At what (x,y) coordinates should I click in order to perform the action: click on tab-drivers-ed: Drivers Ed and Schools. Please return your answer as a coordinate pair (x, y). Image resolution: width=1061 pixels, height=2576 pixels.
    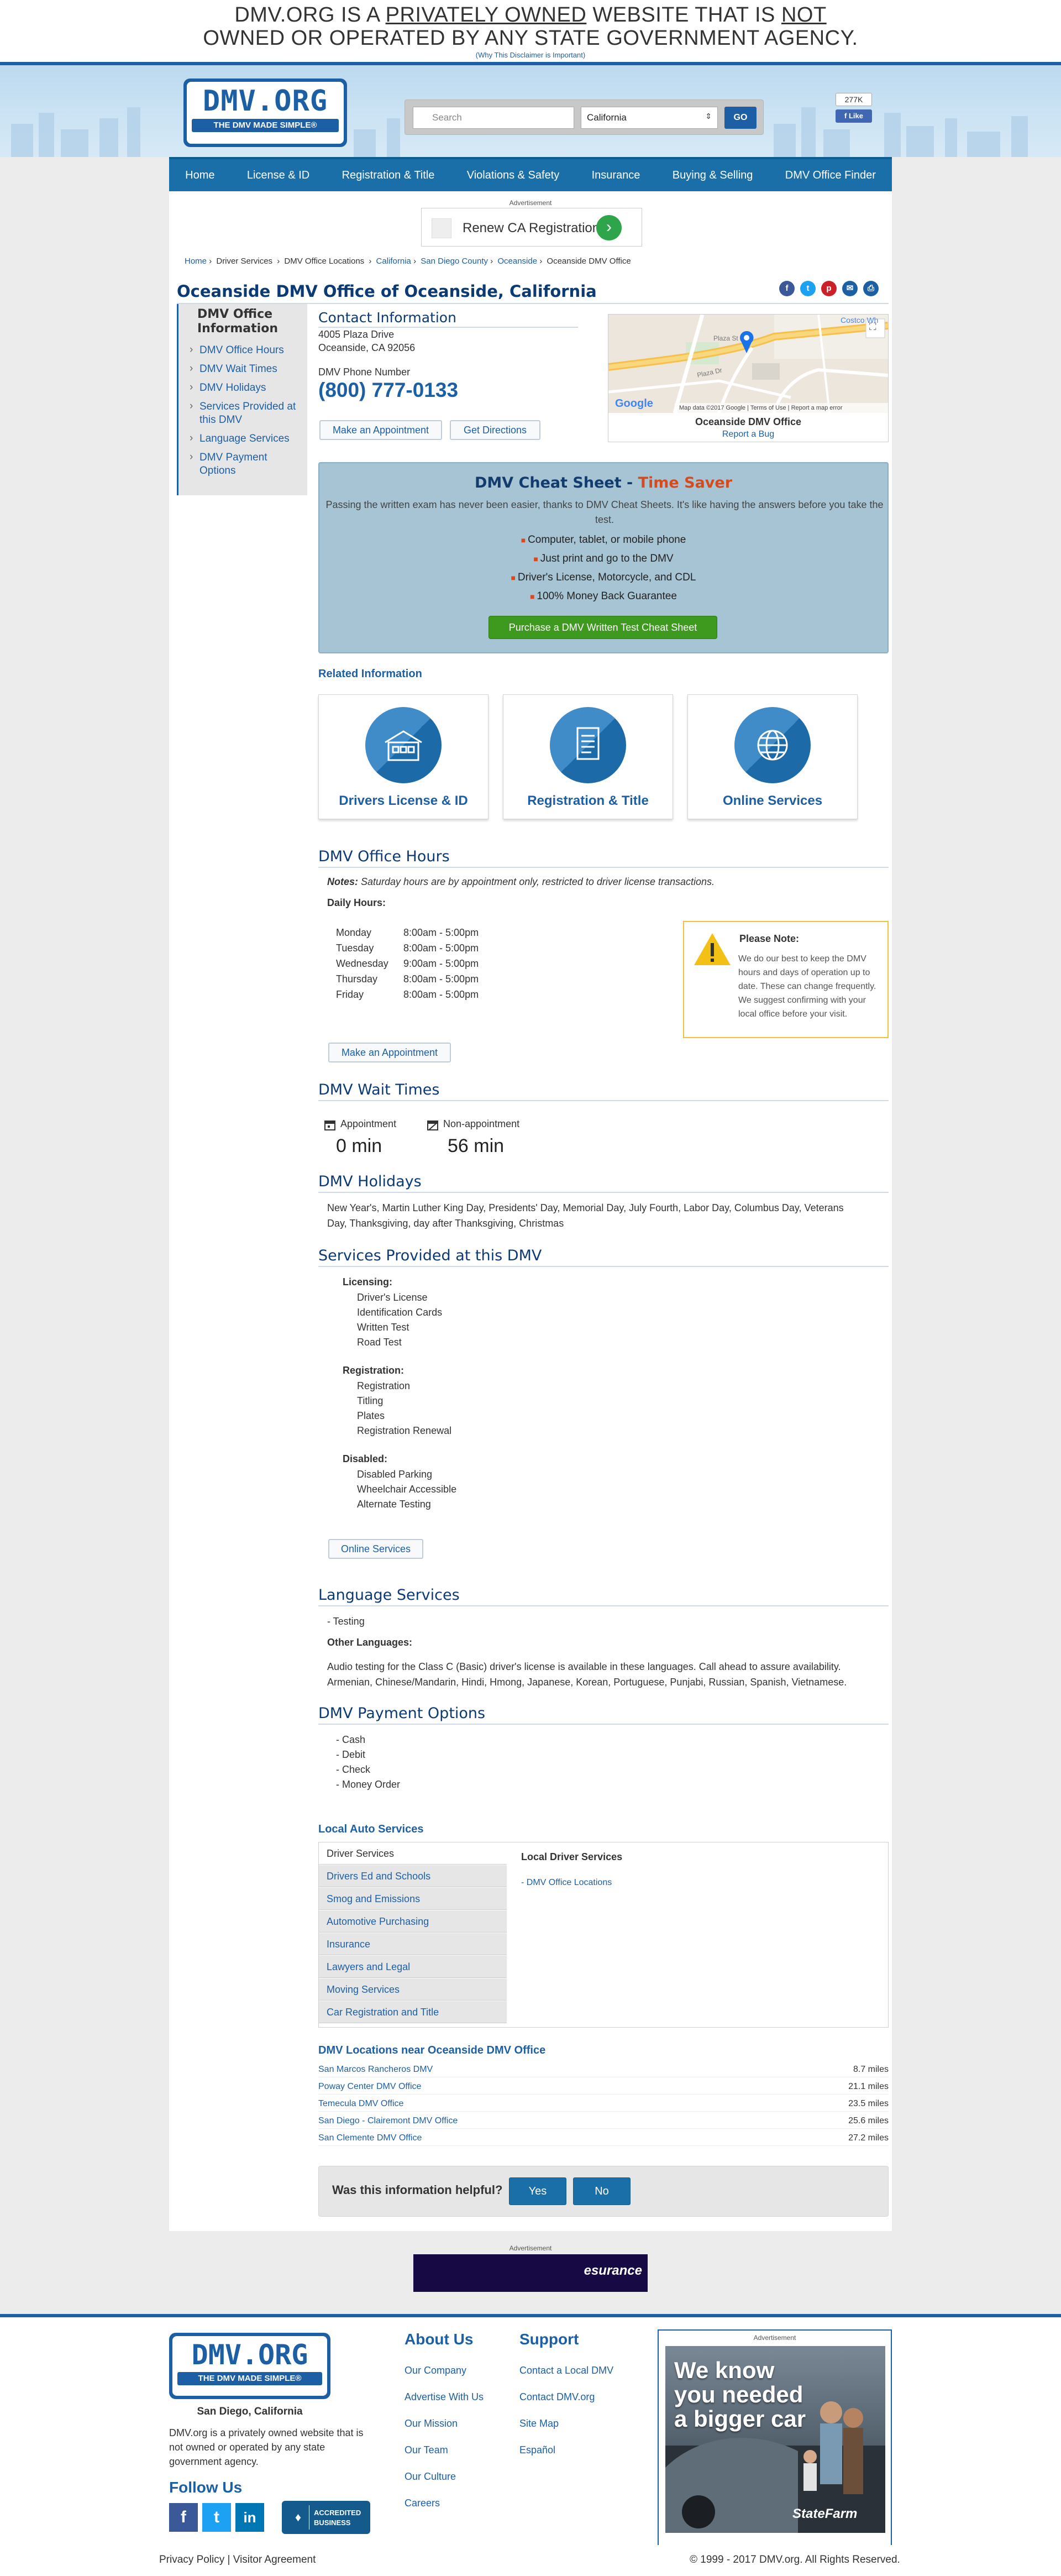
    Looking at the image, I should click on (413, 1876).